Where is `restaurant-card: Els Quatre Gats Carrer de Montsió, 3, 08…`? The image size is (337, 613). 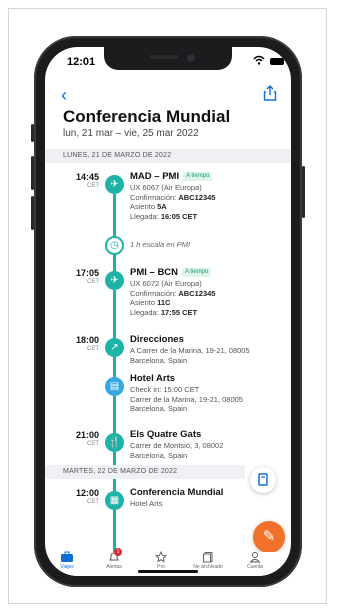
restaurant-card: Els Quatre Gats Carrer de Montsió, 3, 08… is located at coordinates (205, 444).